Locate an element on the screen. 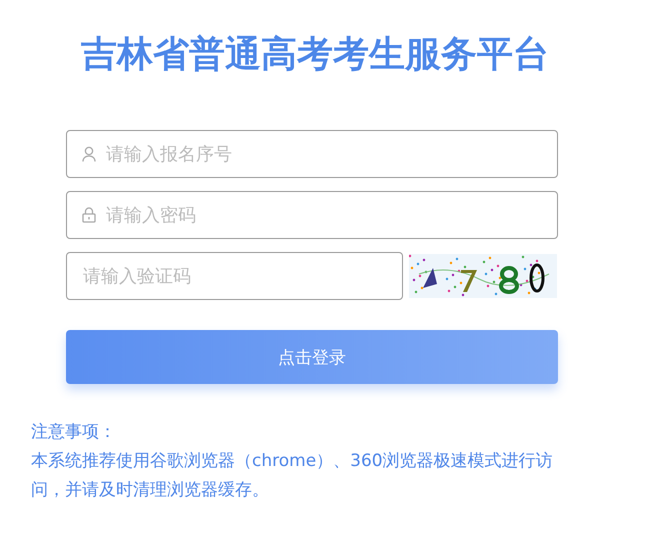  notice-heading: 注意事项： is located at coordinates (74, 432).